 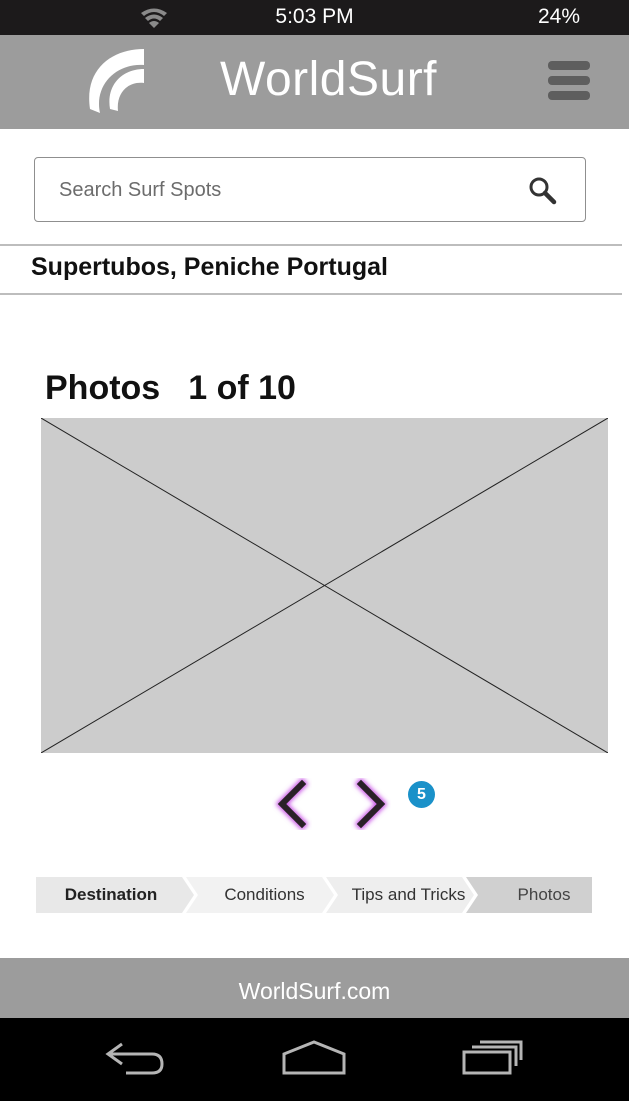 I want to click on location-title: Supertubos, Peniche Portugal, so click(x=209, y=267).